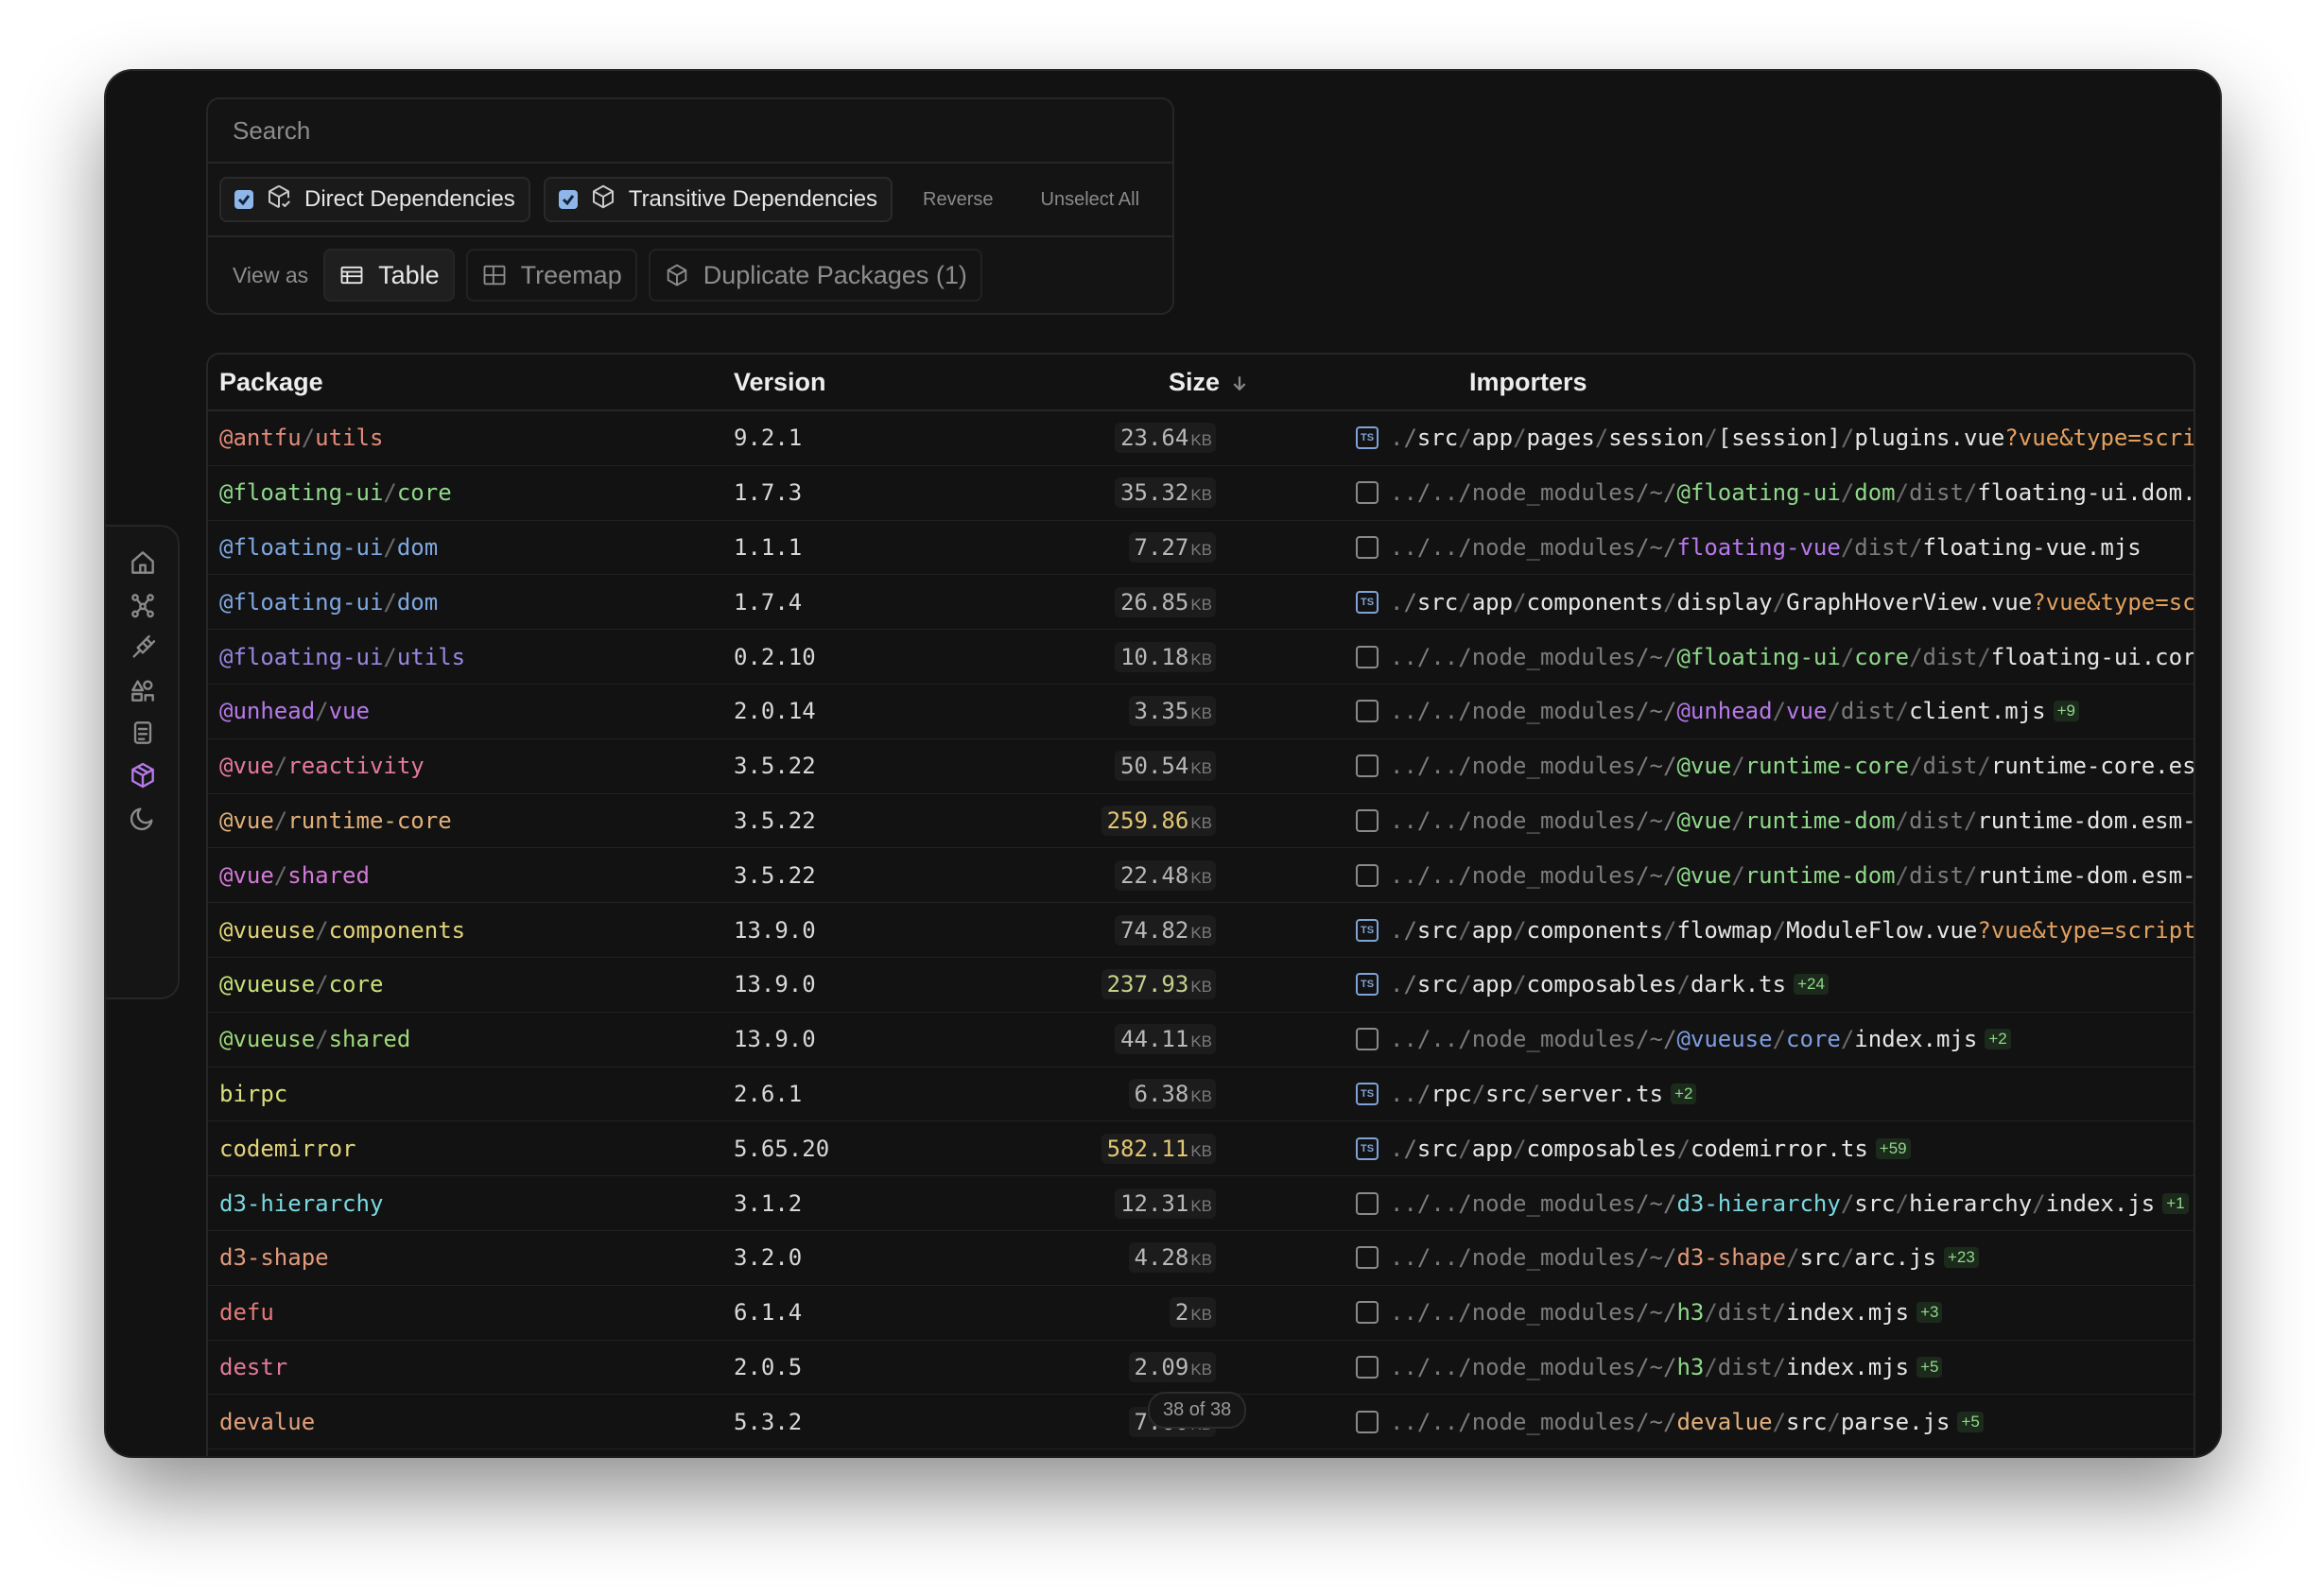 The height and width of the screenshot is (1596, 2324). What do you see at coordinates (301, 1203) in the screenshot?
I see `package-name: d3-hierarchy` at bounding box center [301, 1203].